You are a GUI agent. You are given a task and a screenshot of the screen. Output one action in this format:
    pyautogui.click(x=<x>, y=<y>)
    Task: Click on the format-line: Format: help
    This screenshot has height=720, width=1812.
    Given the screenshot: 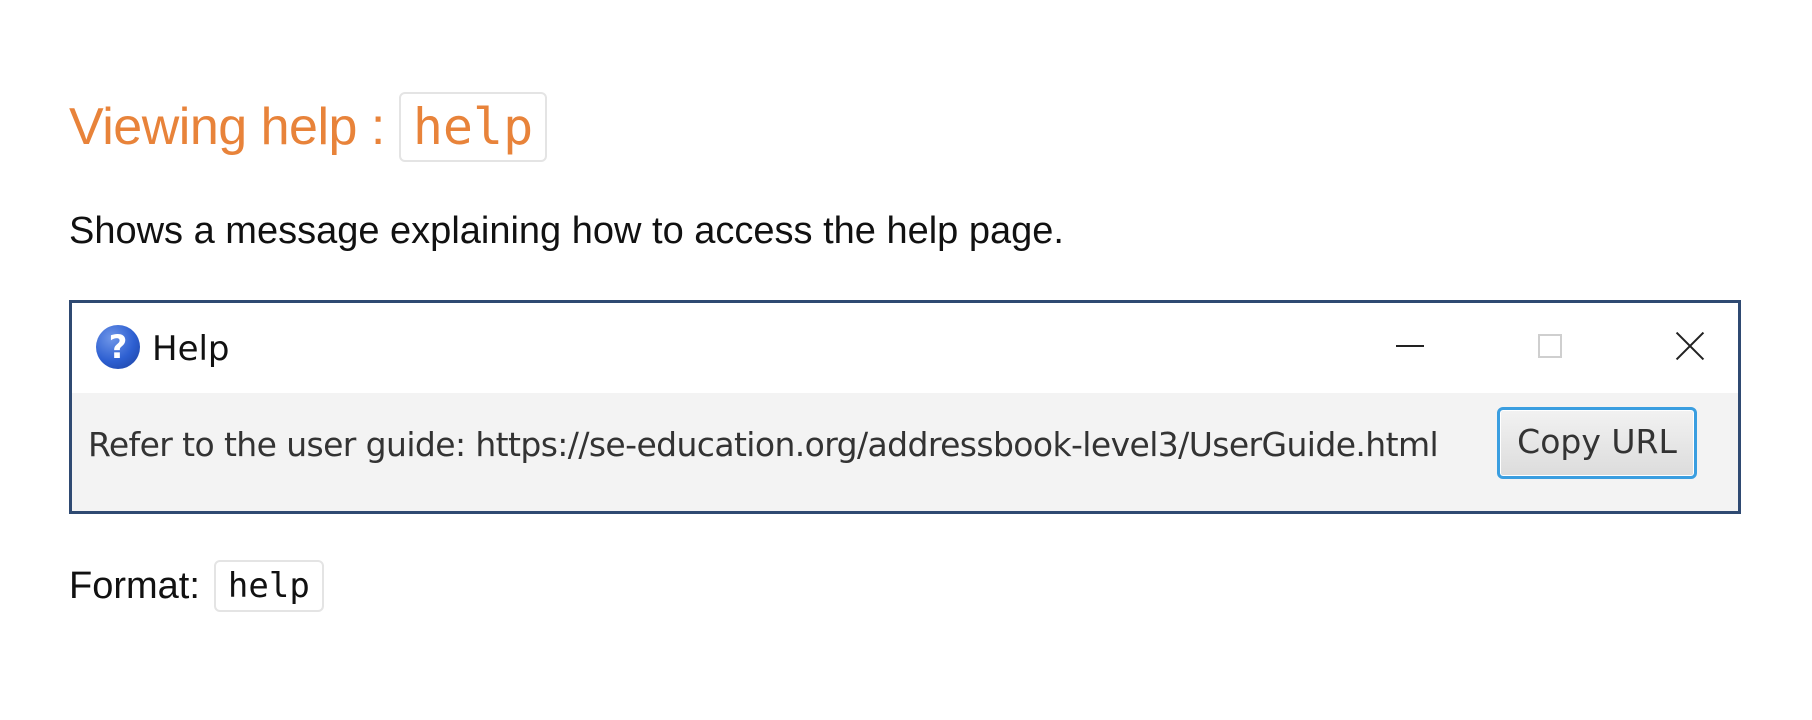 What is the action you would take?
    pyautogui.click(x=196, y=586)
    